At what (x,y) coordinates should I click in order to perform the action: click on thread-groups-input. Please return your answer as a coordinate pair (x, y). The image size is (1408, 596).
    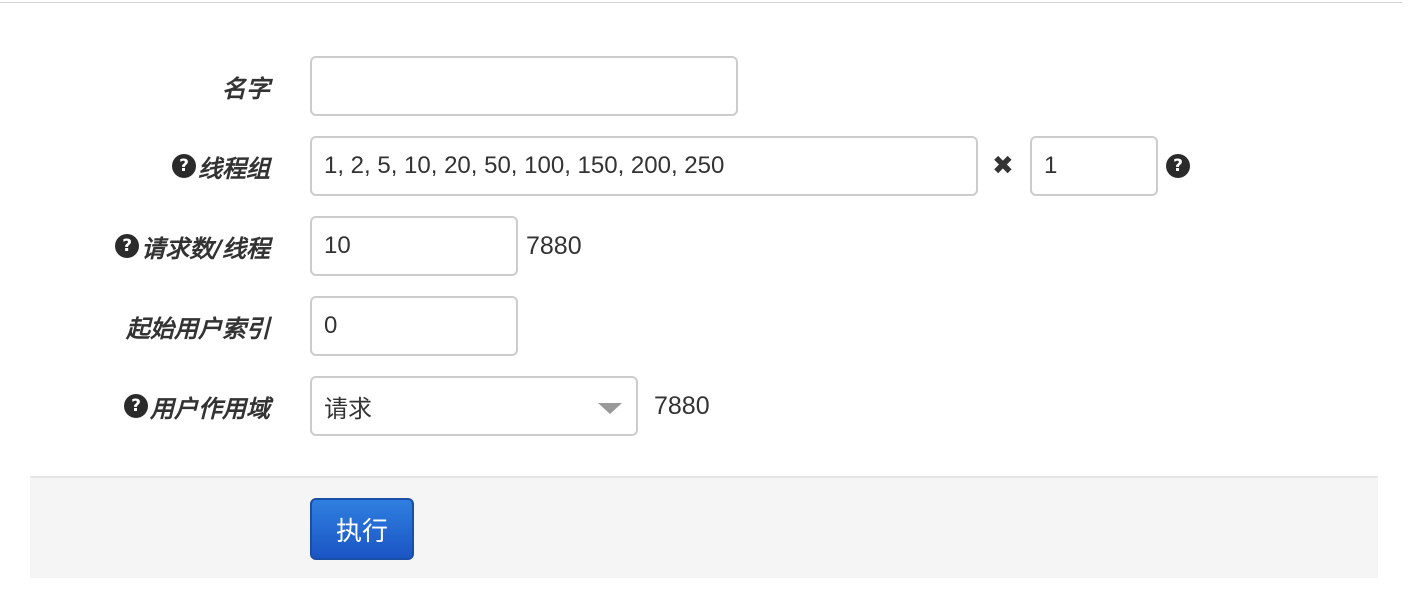
    Looking at the image, I should click on (644, 166).